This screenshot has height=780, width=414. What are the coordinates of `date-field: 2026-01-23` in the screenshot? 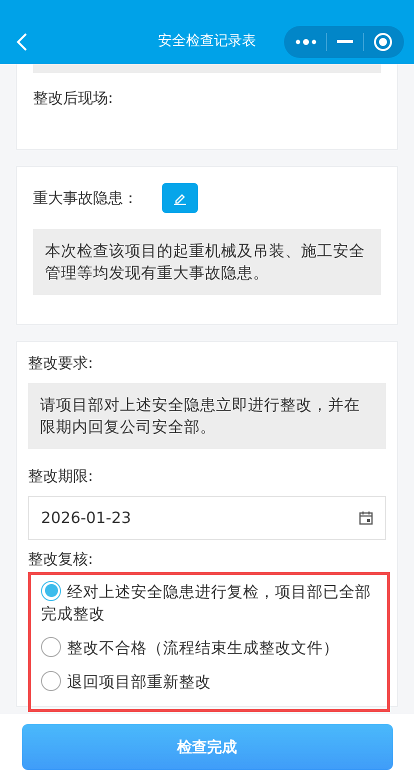 It's located at (207, 518).